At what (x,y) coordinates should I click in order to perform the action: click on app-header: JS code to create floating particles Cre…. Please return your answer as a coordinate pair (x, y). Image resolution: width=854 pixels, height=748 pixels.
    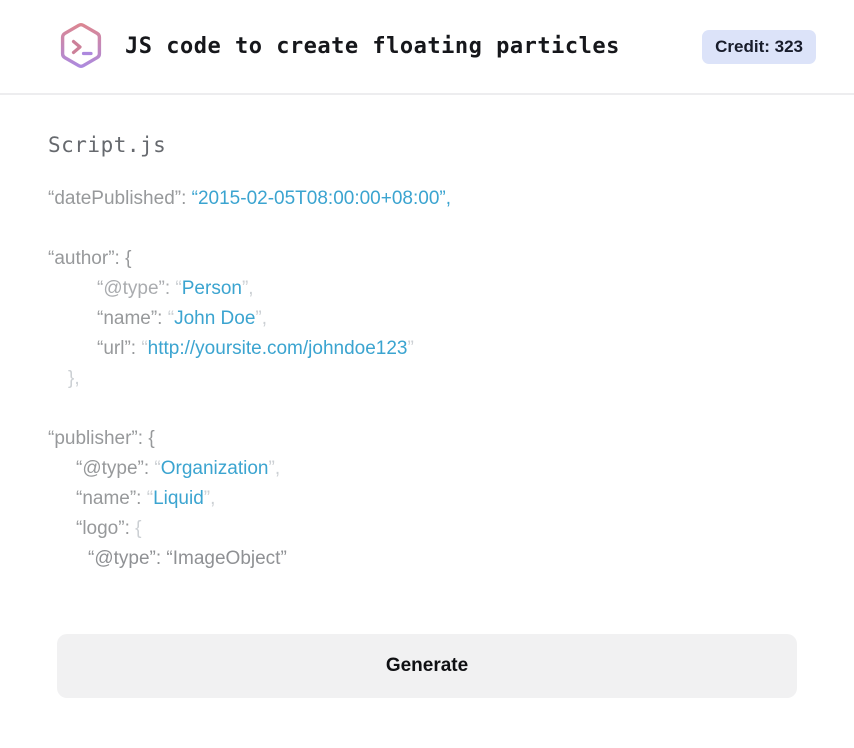
    Looking at the image, I should click on (427, 47).